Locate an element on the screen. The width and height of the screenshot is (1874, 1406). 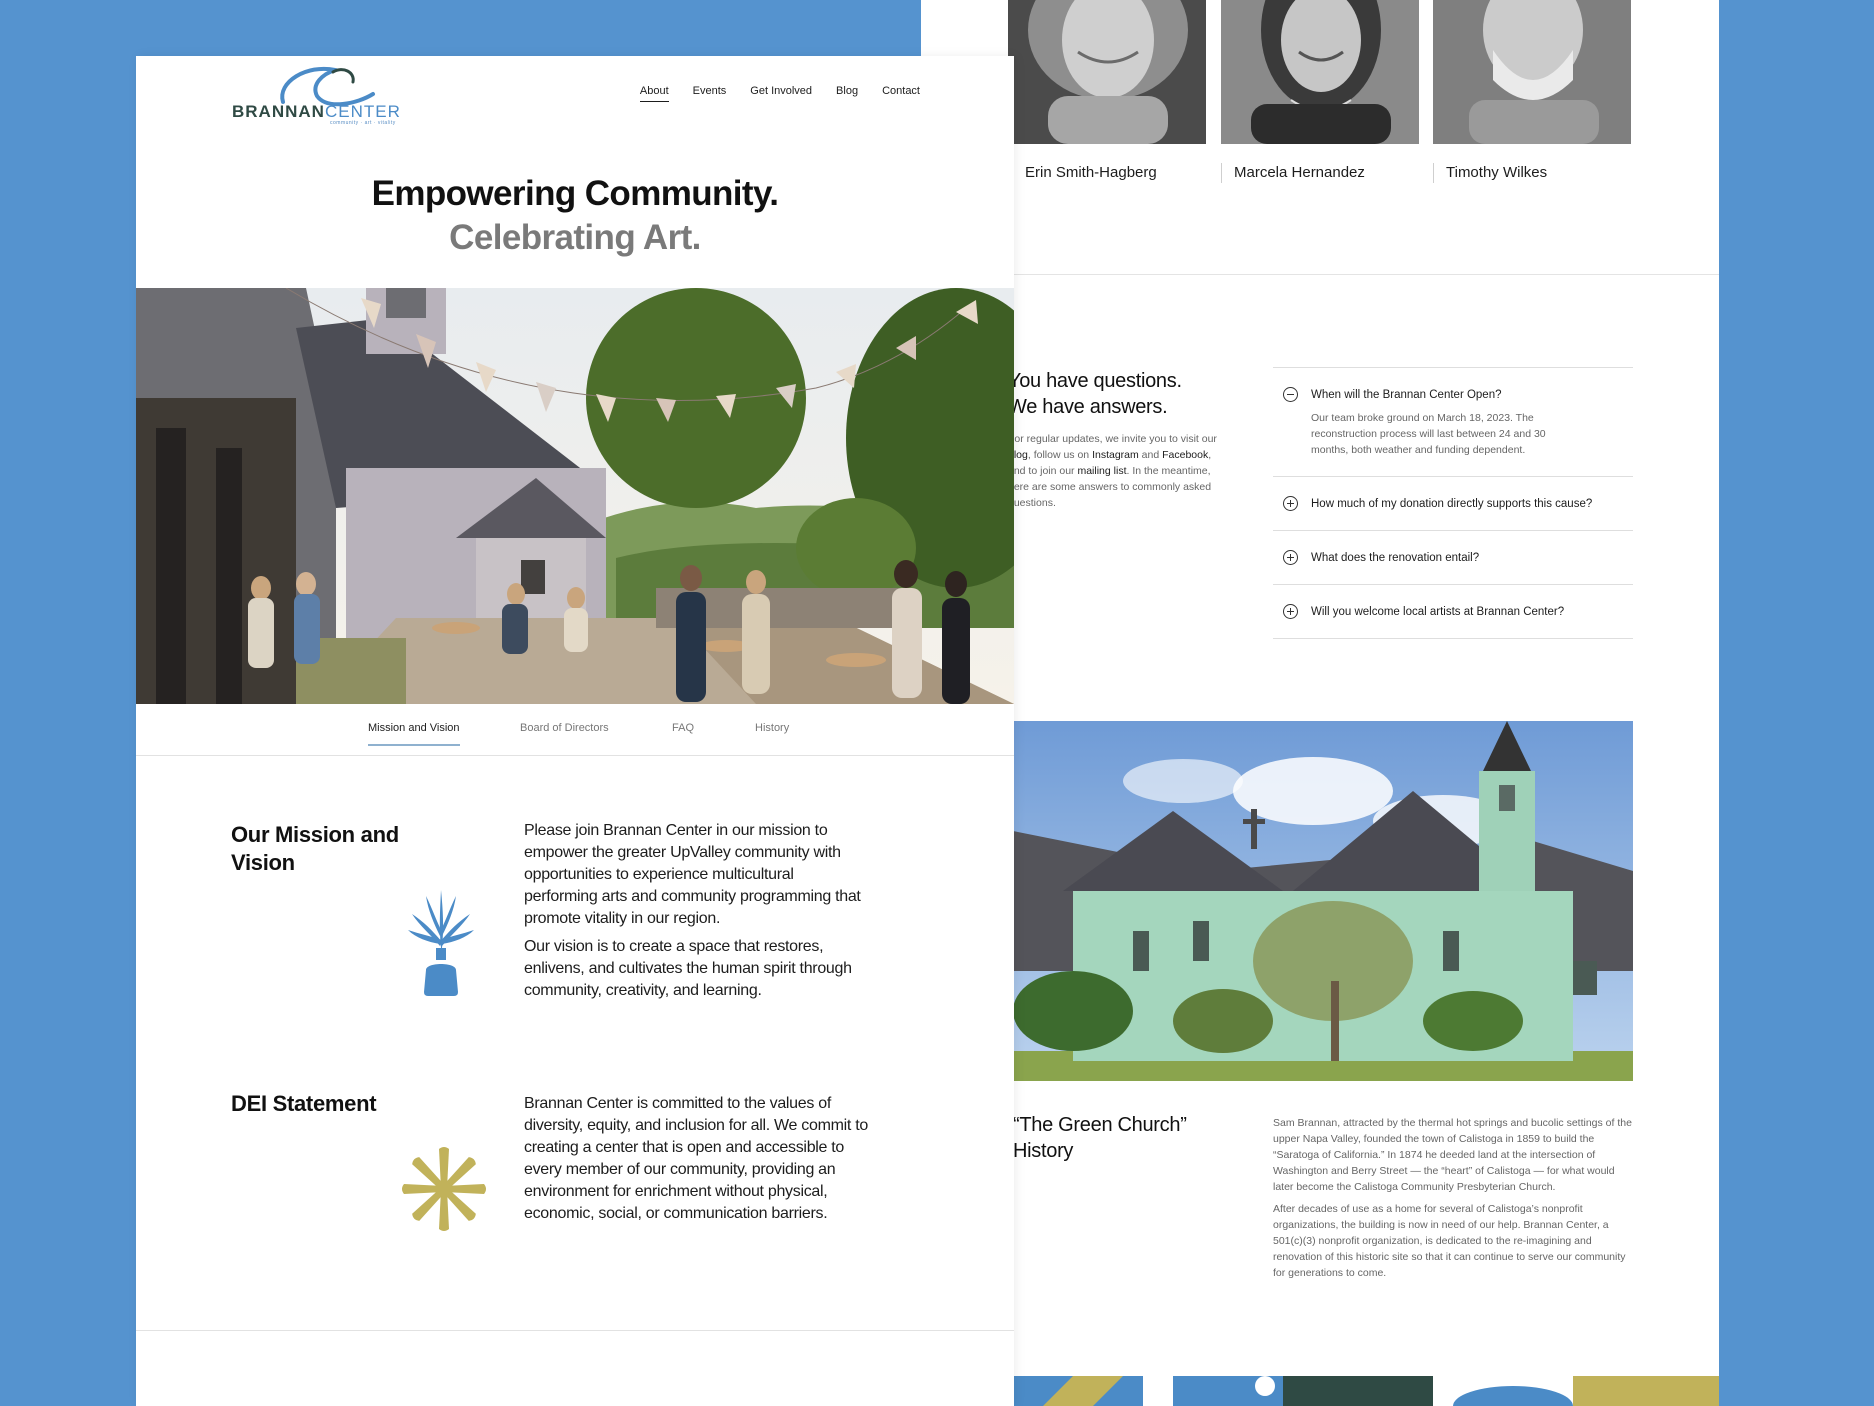
decorative-band is located at coordinates (1366, 1391).